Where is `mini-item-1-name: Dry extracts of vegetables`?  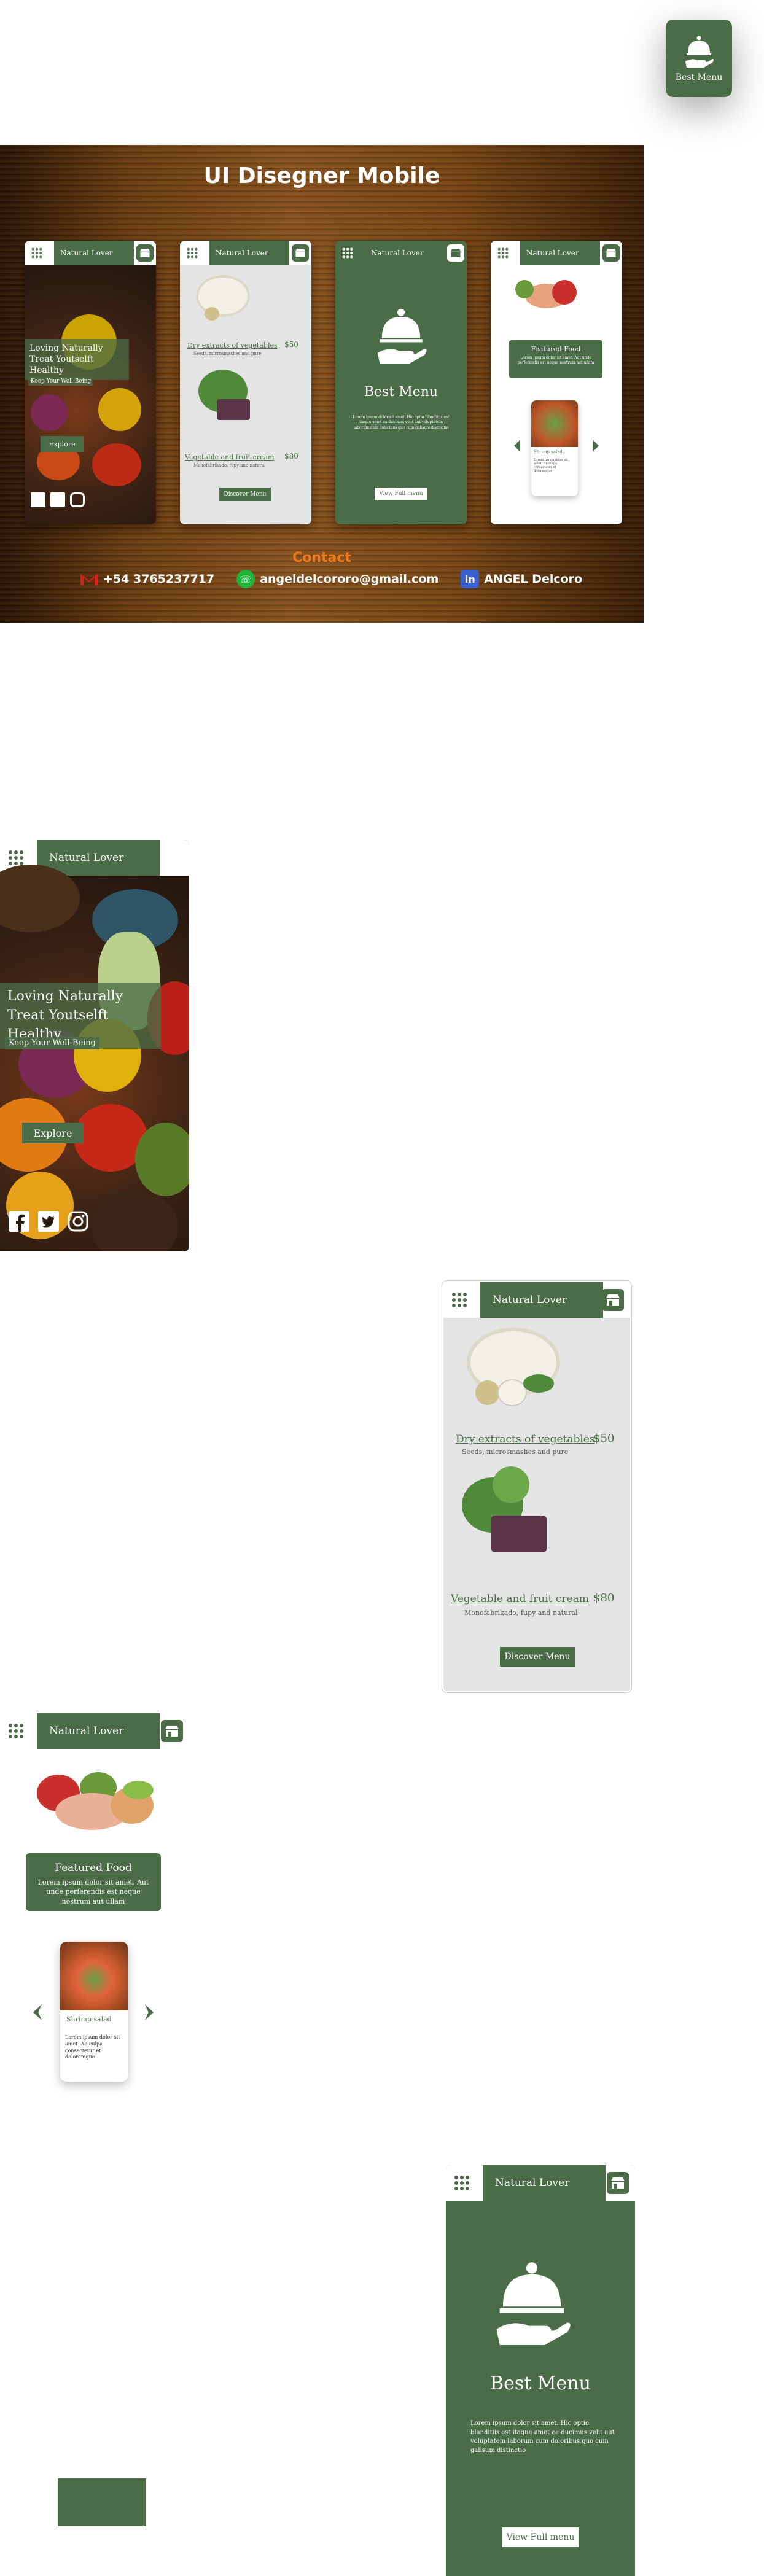
mini-item-1-name: Dry extracts of vegetables is located at coordinates (232, 345).